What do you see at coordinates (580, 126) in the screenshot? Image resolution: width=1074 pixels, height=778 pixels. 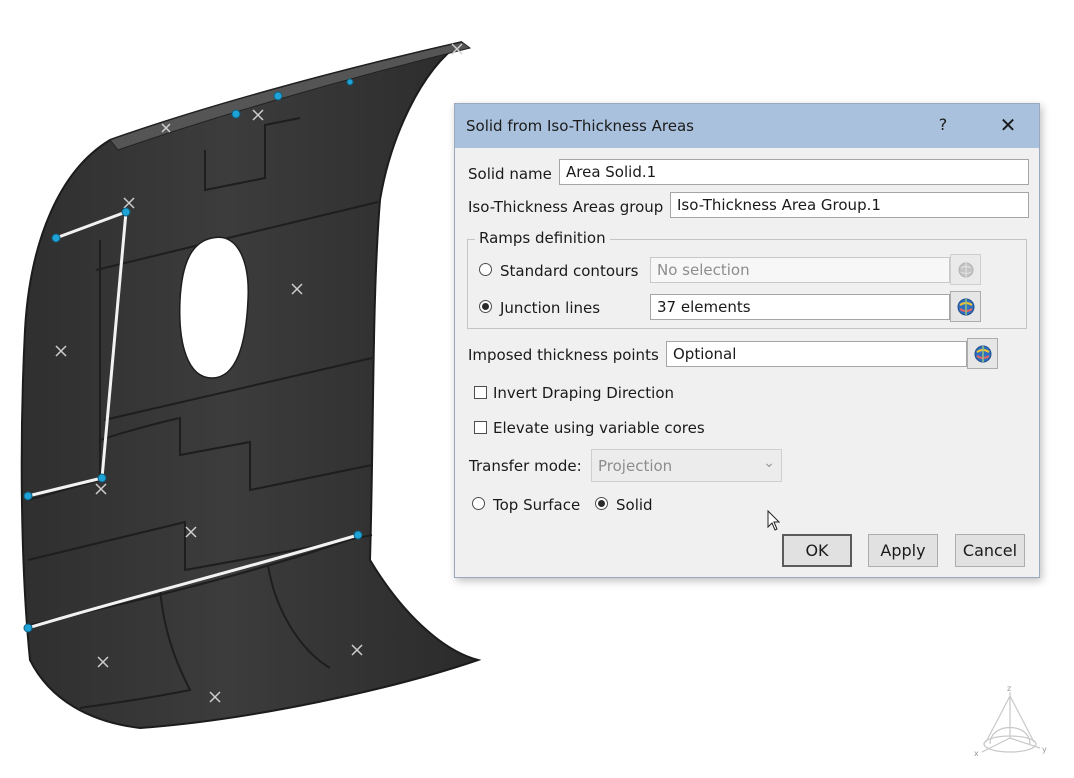 I see `dialog-title: Solid from Iso-Thickness Areas` at bounding box center [580, 126].